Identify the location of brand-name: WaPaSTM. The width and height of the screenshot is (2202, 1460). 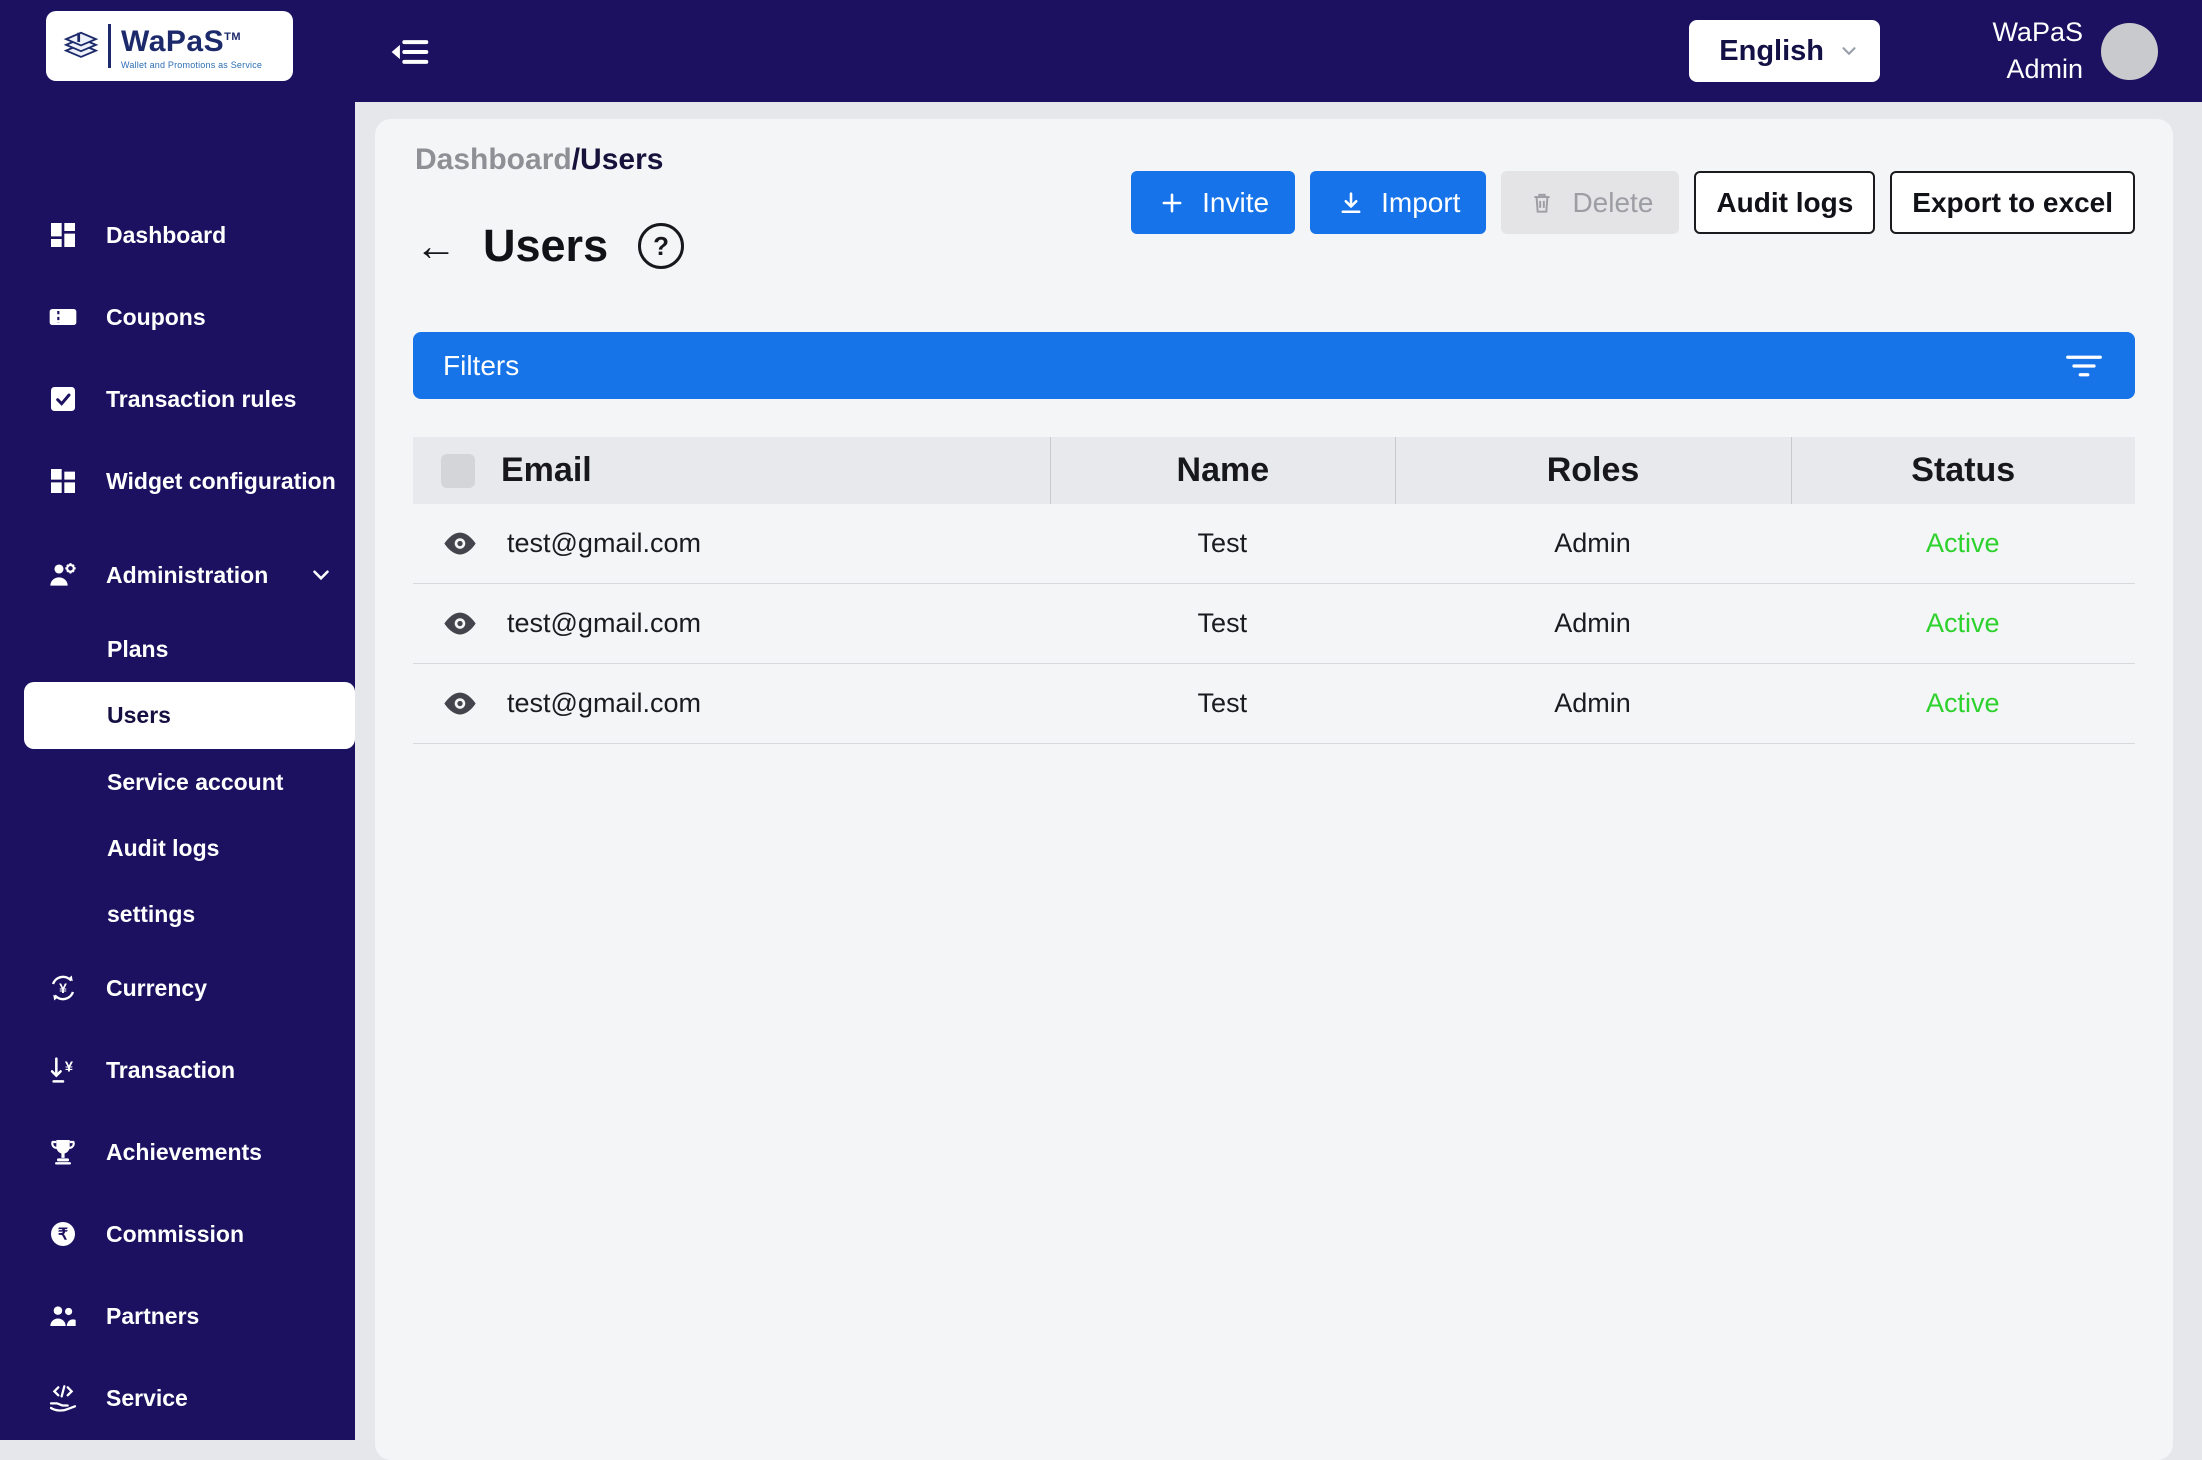
(181, 41).